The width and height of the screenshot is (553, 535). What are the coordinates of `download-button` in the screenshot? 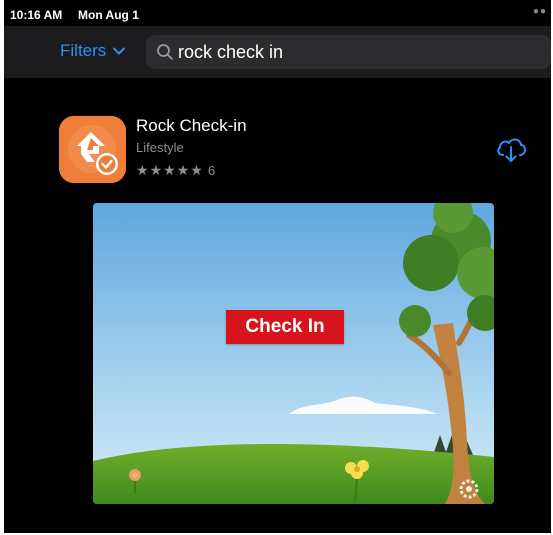 It's located at (511, 149).